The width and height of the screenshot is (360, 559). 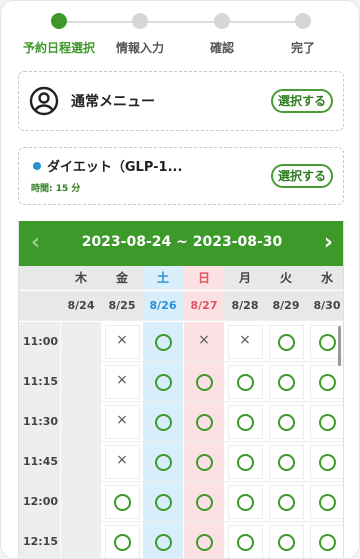 I want to click on course-select-button: 選択する, so click(x=302, y=176).